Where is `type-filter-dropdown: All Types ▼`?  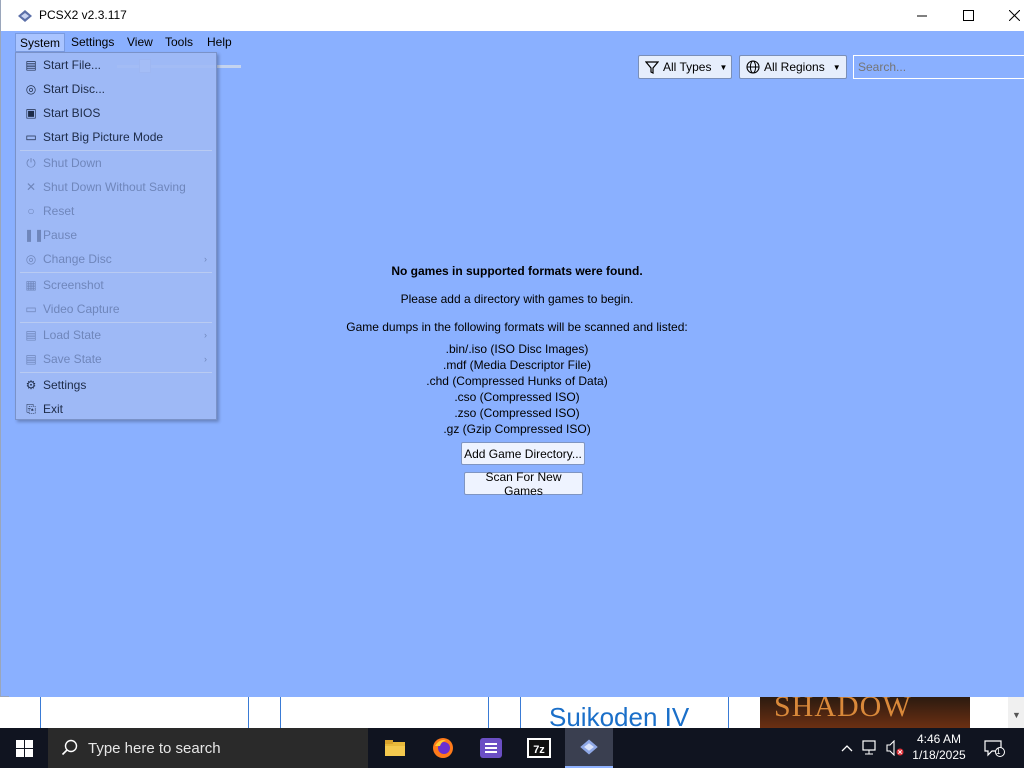 type-filter-dropdown: All Types ▼ is located at coordinates (685, 67).